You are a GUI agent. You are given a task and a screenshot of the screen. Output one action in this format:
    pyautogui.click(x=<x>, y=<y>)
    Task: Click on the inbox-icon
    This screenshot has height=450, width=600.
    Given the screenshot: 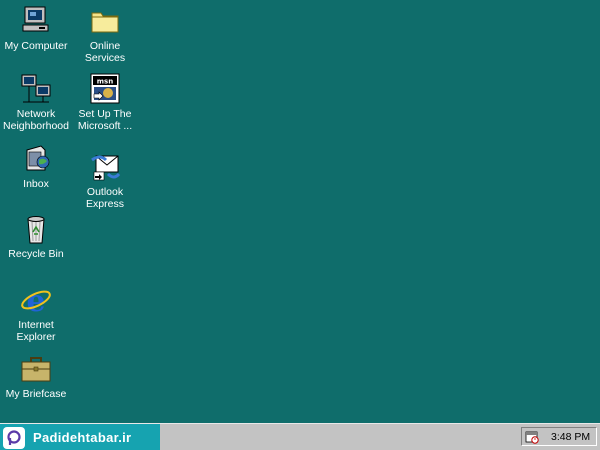 What is the action you would take?
    pyautogui.click(x=38, y=158)
    